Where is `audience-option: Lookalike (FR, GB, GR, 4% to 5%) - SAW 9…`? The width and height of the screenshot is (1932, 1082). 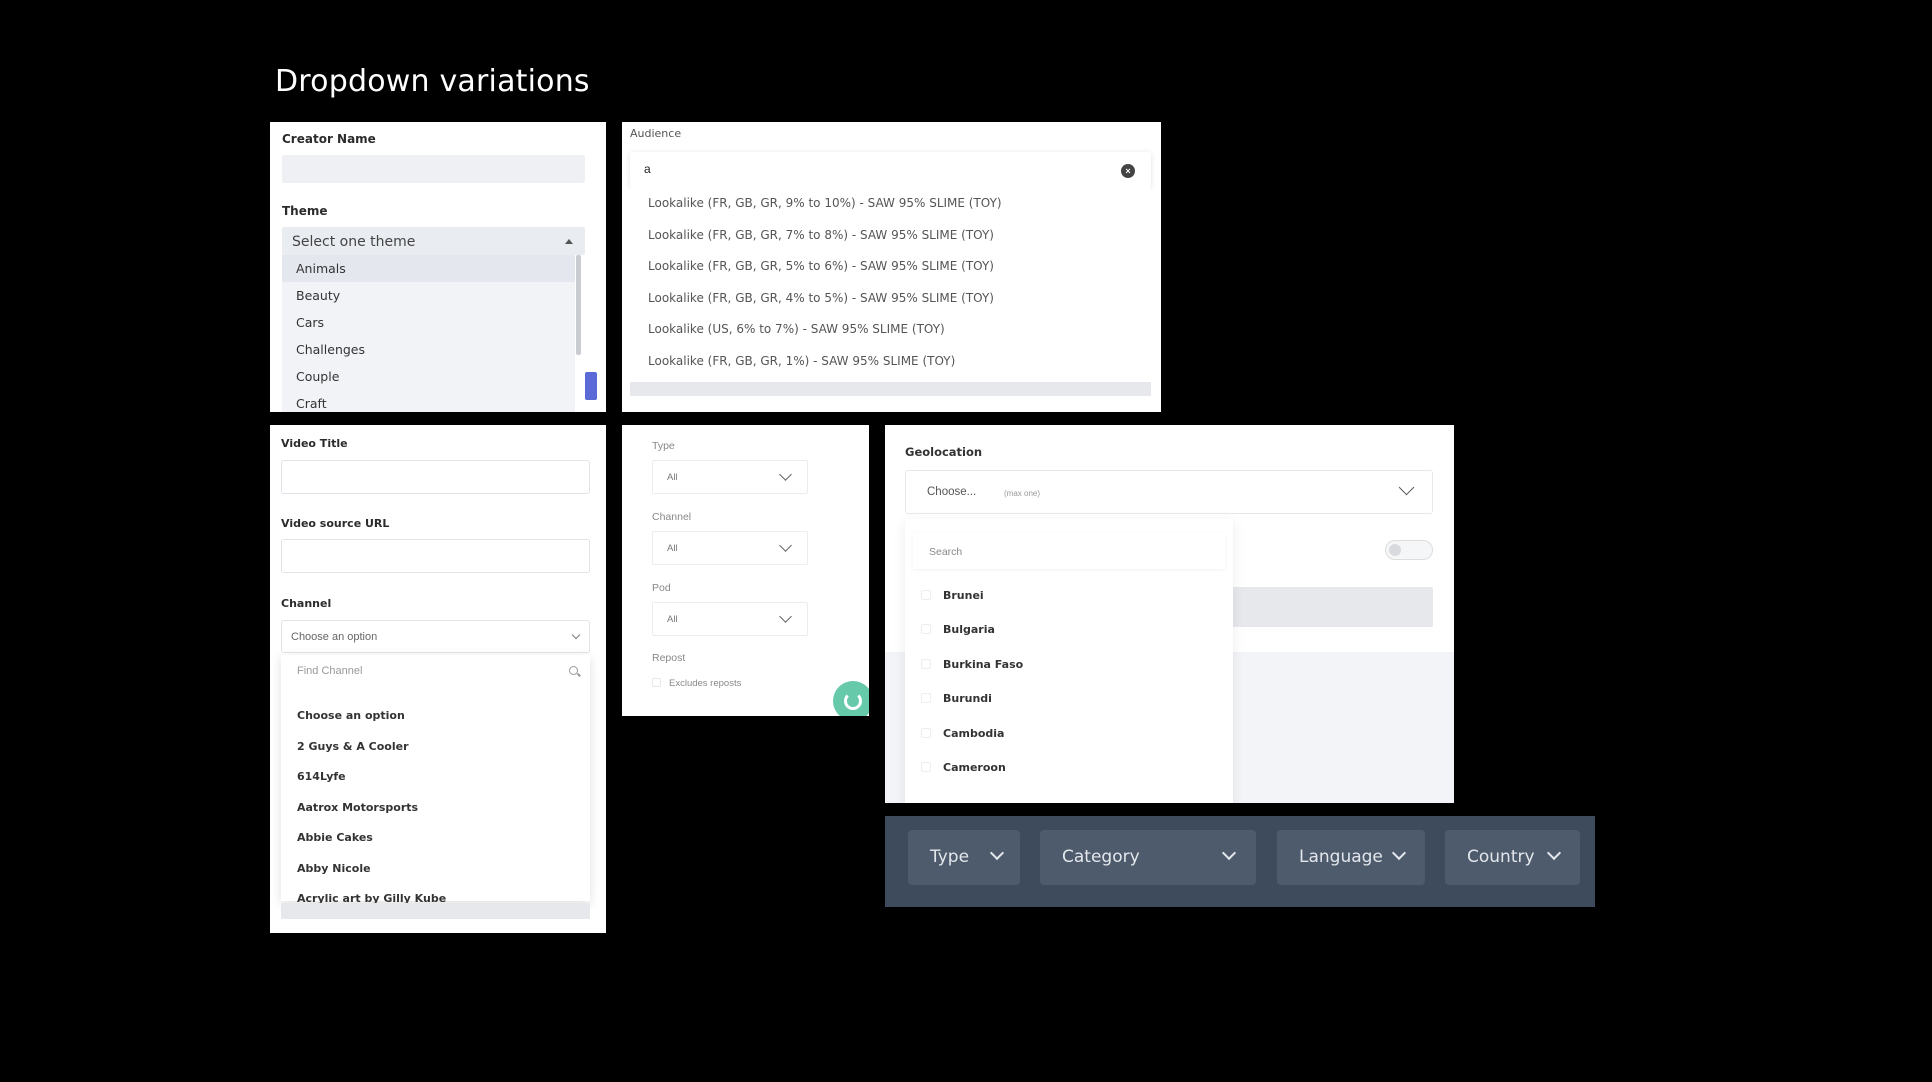 audience-option: Lookalike (FR, GB, GR, 4% to 5%) - SAW 9… is located at coordinates (890, 299).